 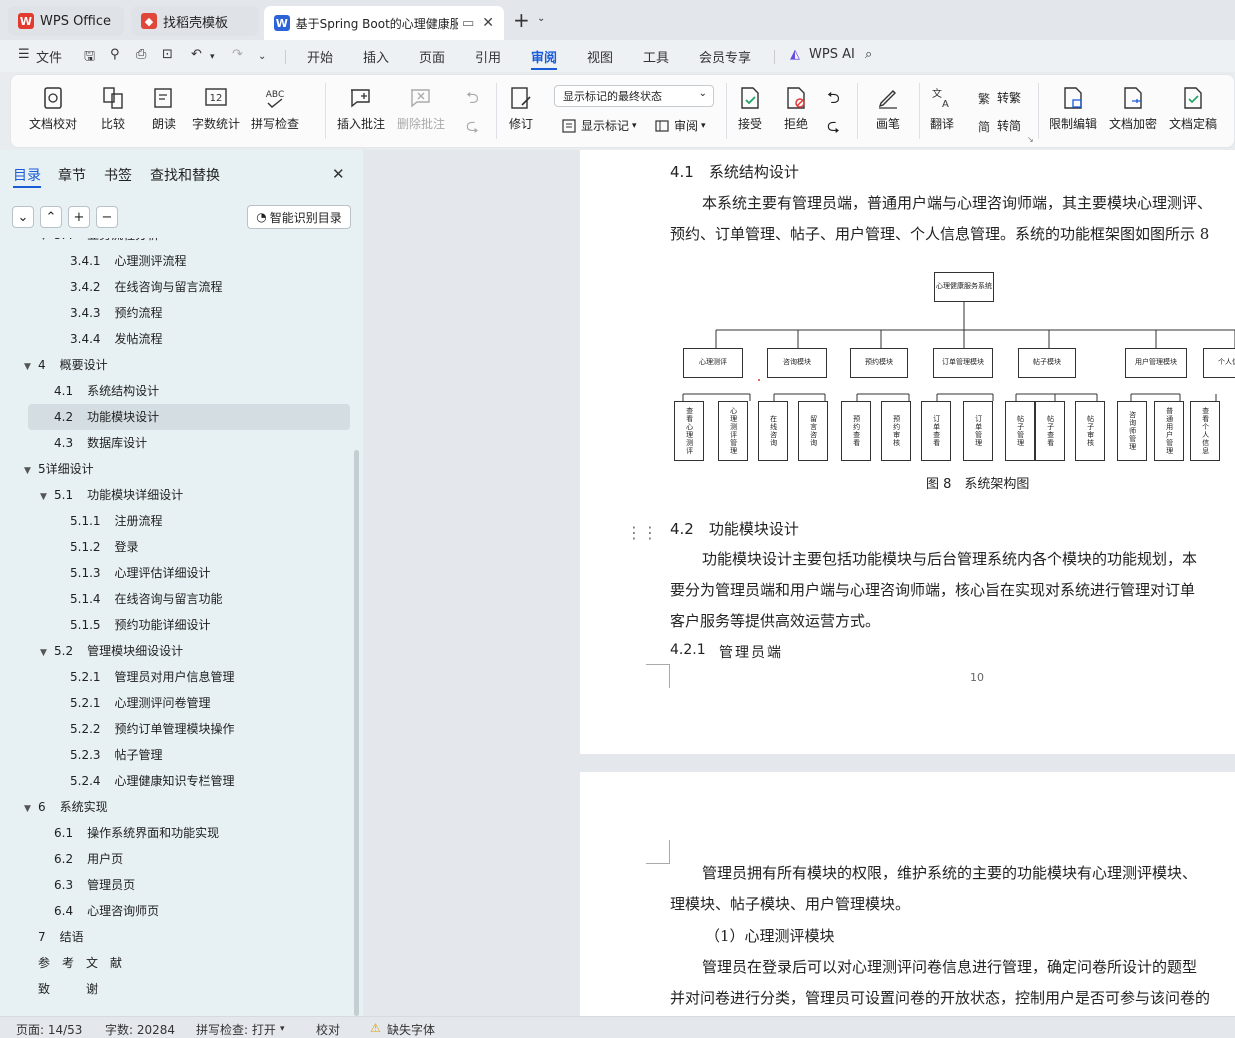 I want to click on toc-item: 6.2 用户页, so click(x=175, y=859).